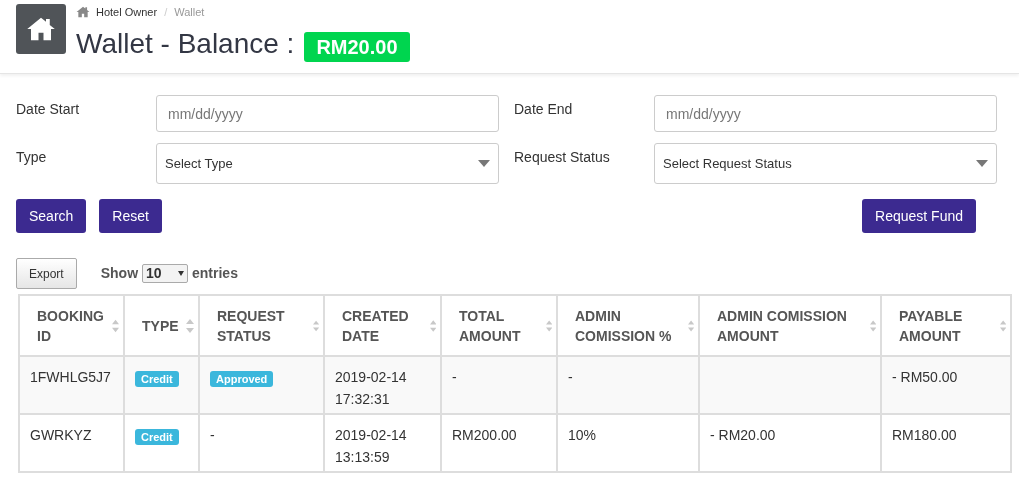  Describe the element at coordinates (544, 109) in the screenshot. I see `field-label: Date End` at that location.